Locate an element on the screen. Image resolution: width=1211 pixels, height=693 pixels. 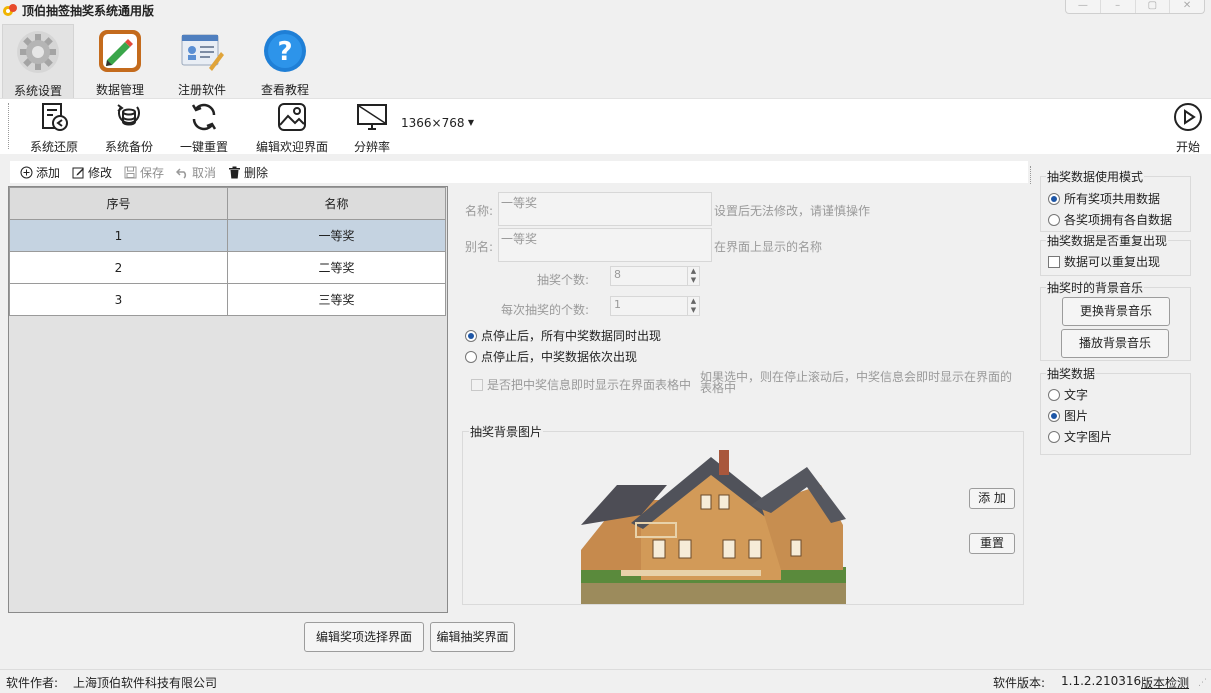
tab-label: 注册软件 is located at coordinates (201, 90).